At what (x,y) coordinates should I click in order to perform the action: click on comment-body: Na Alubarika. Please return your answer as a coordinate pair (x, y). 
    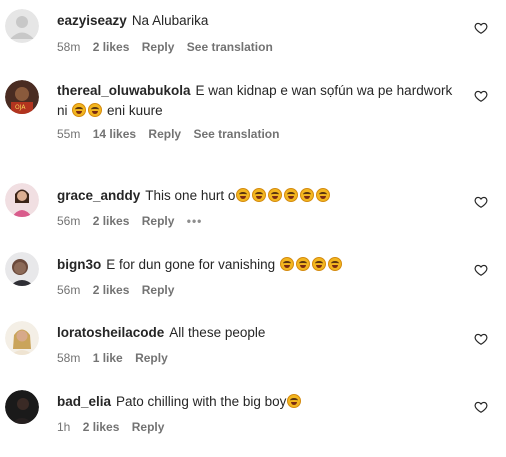
    Looking at the image, I should click on (170, 20).